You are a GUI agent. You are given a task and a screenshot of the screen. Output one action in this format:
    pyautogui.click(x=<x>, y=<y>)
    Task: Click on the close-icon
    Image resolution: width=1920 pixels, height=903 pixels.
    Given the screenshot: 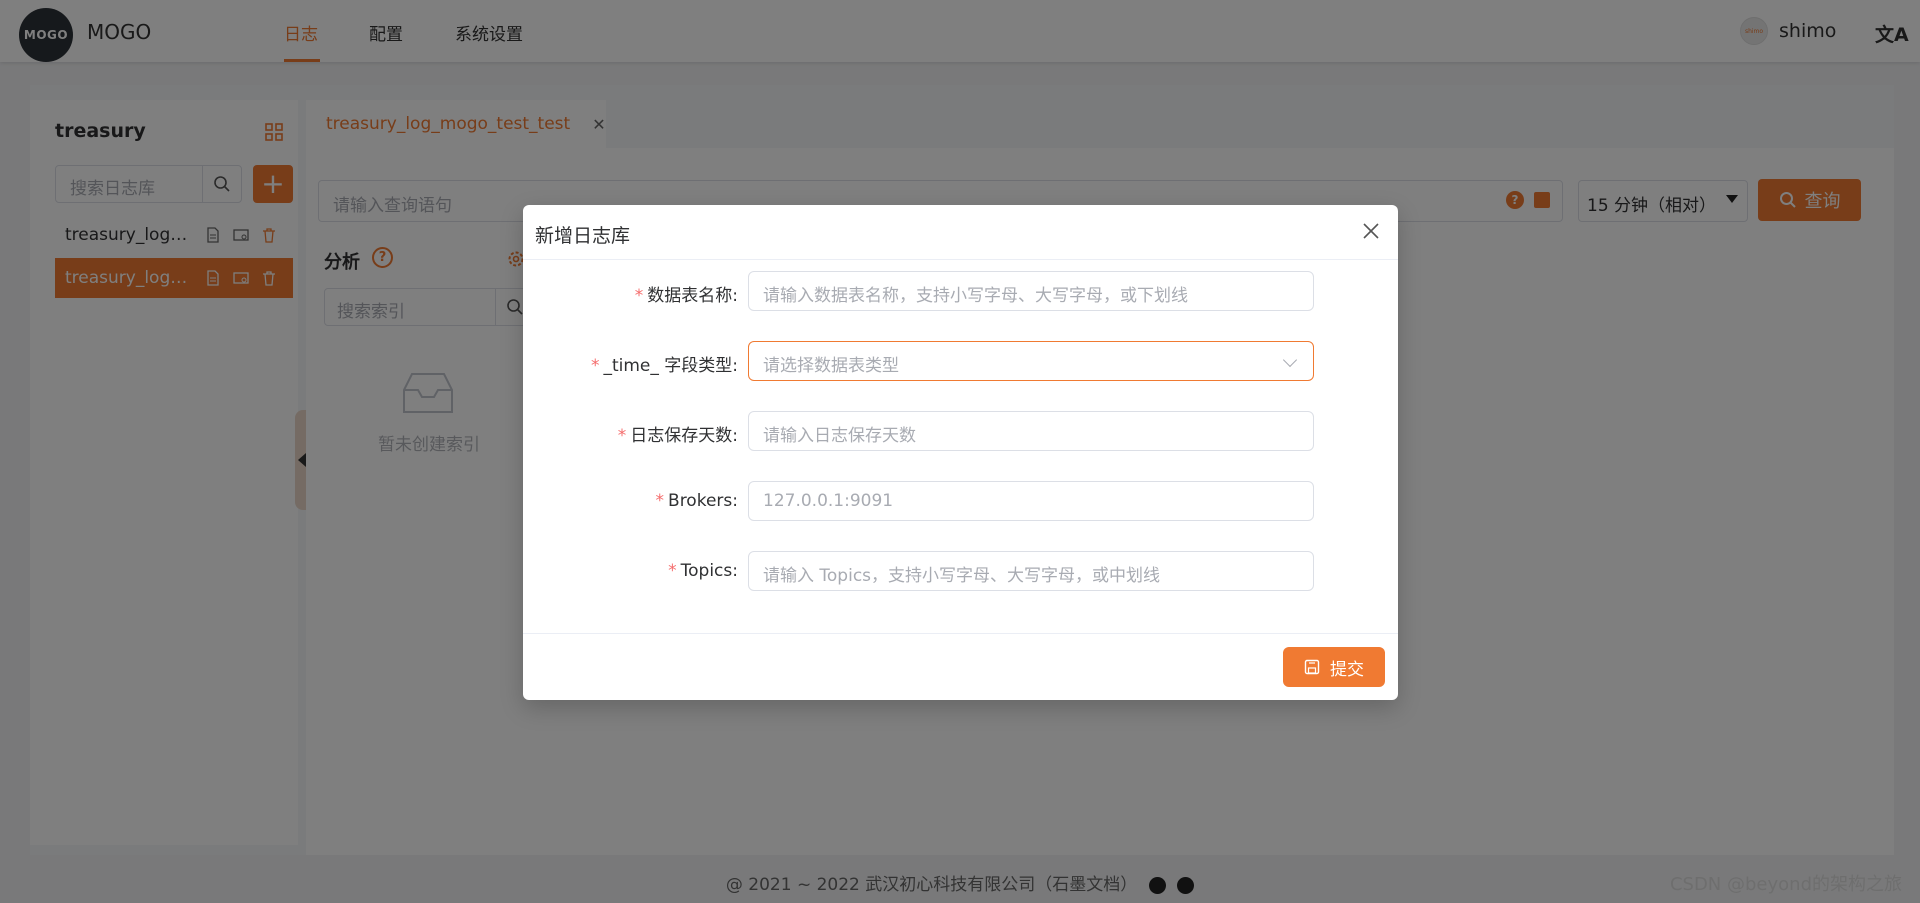 What is the action you would take?
    pyautogui.click(x=1371, y=231)
    